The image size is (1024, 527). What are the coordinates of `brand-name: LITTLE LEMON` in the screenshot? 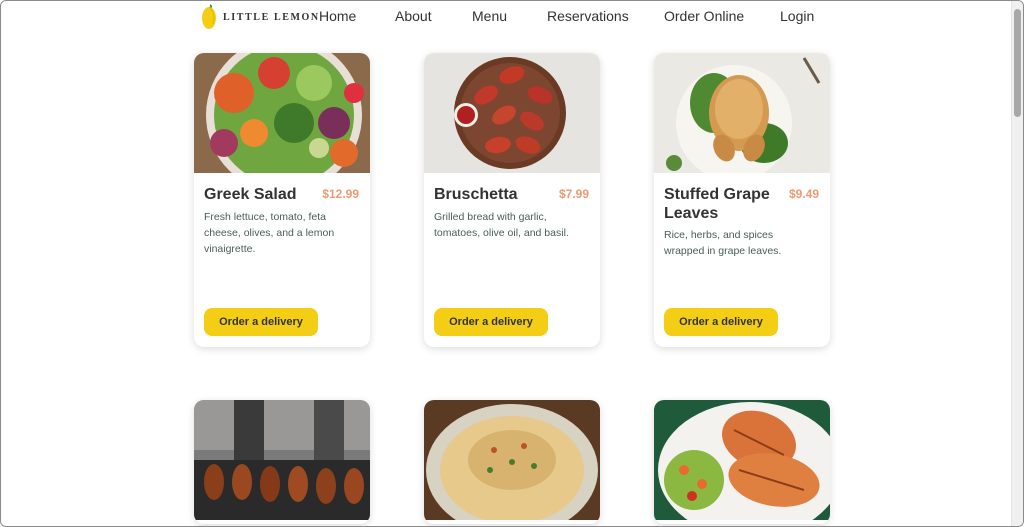 It's located at (271, 17).